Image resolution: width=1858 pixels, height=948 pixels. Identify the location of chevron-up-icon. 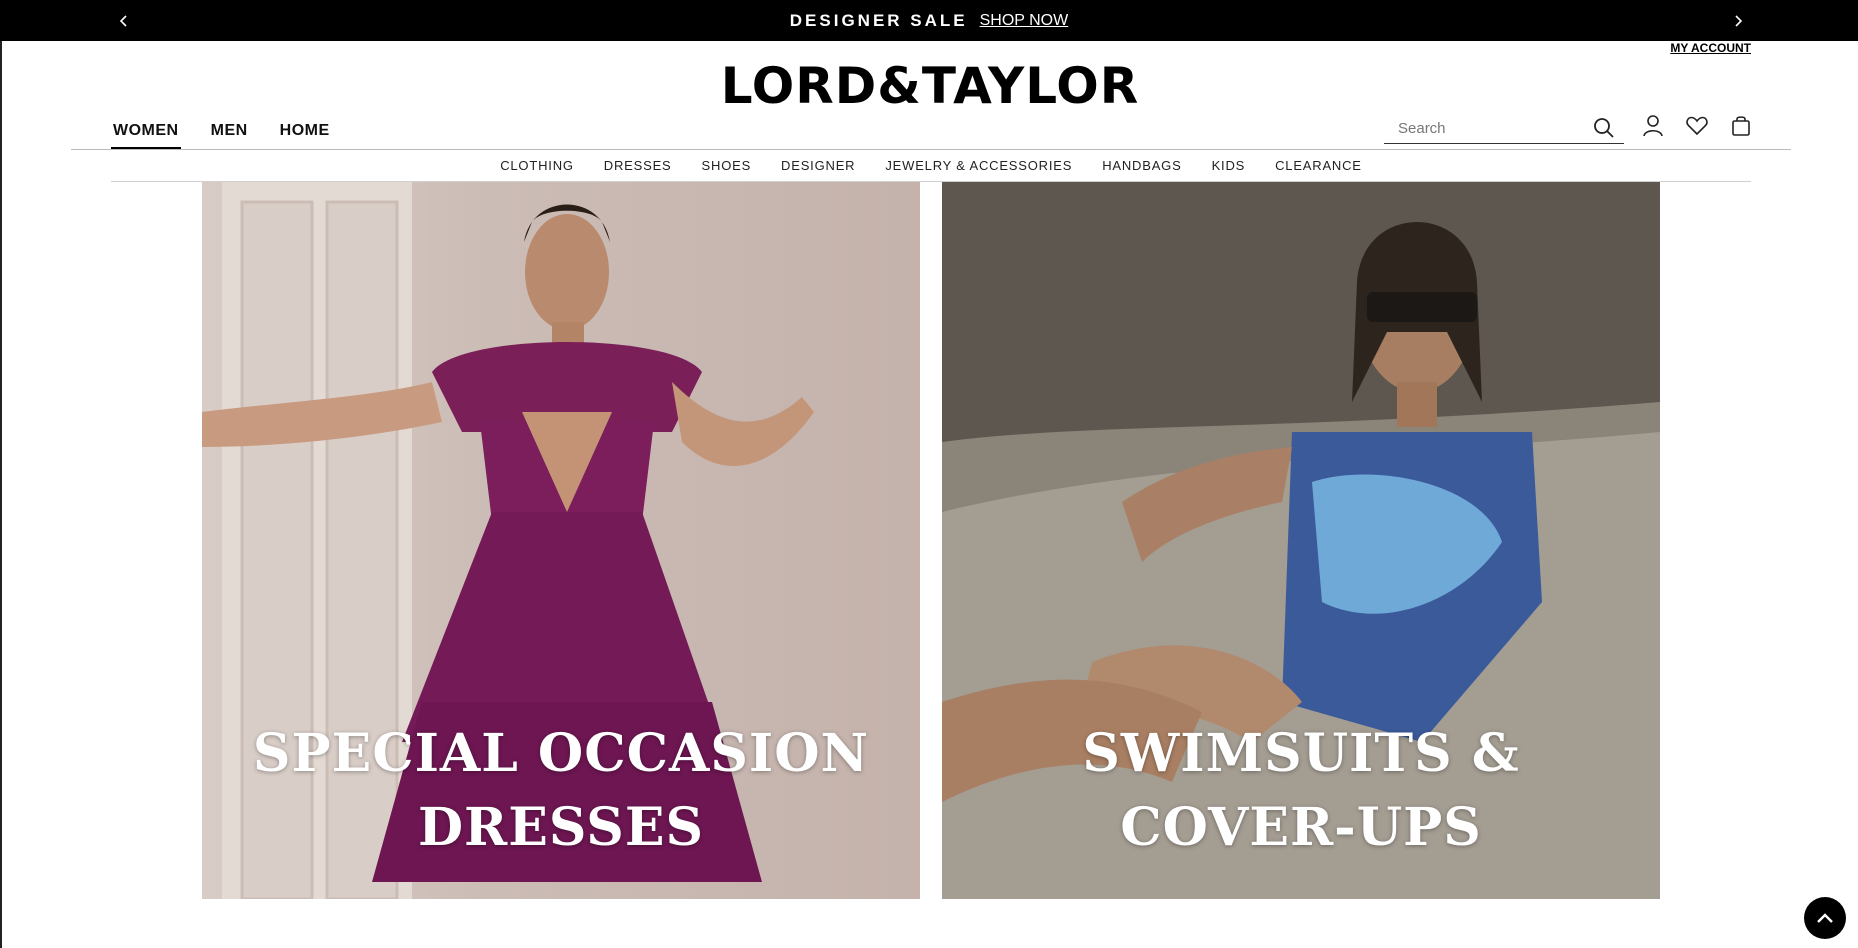
(1825, 918).